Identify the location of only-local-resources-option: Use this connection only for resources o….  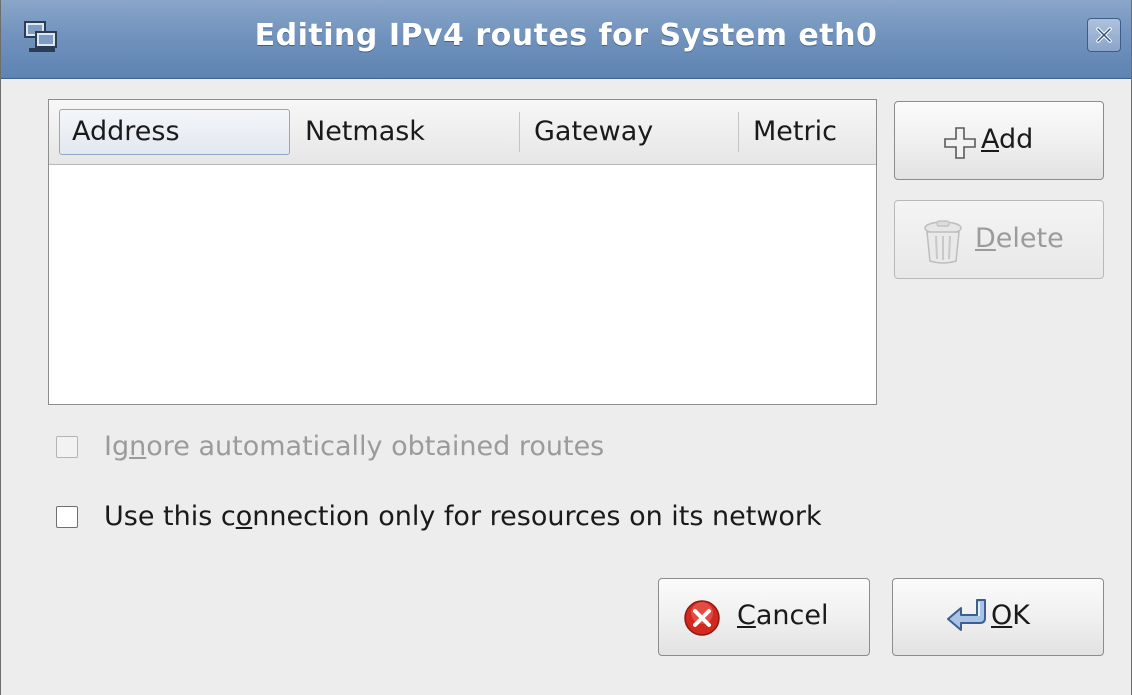
(536, 517).